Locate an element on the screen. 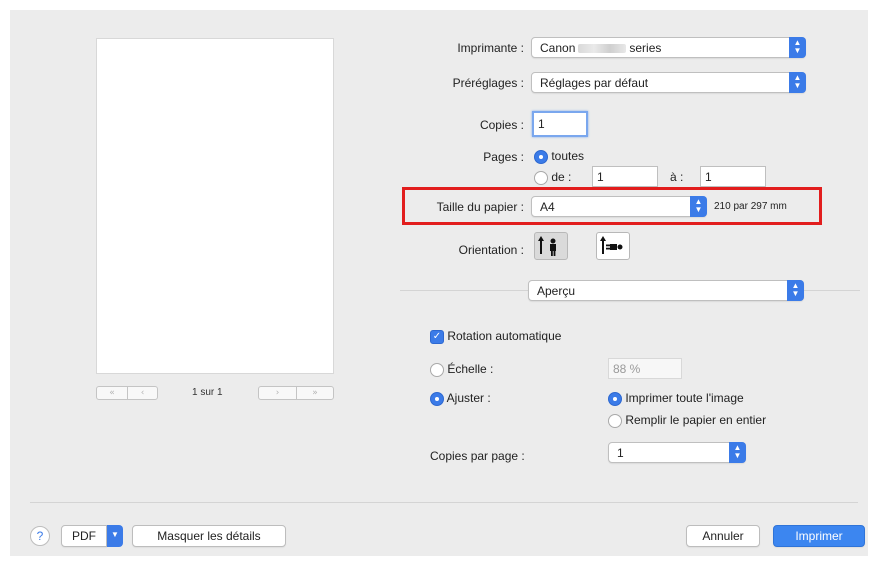  landscape-orientation-button is located at coordinates (613, 246).